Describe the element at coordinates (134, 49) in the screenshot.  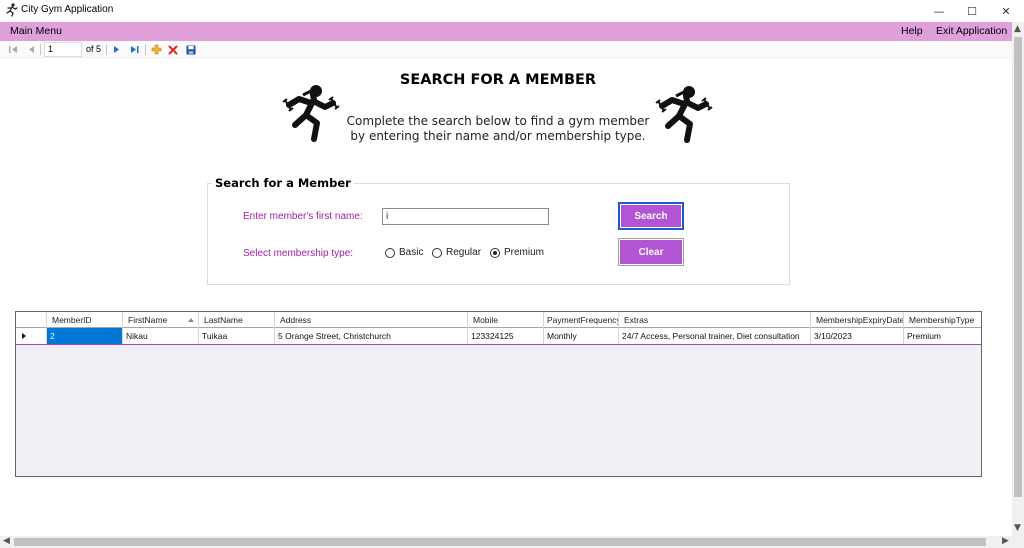
I see `move-last-icon` at that location.